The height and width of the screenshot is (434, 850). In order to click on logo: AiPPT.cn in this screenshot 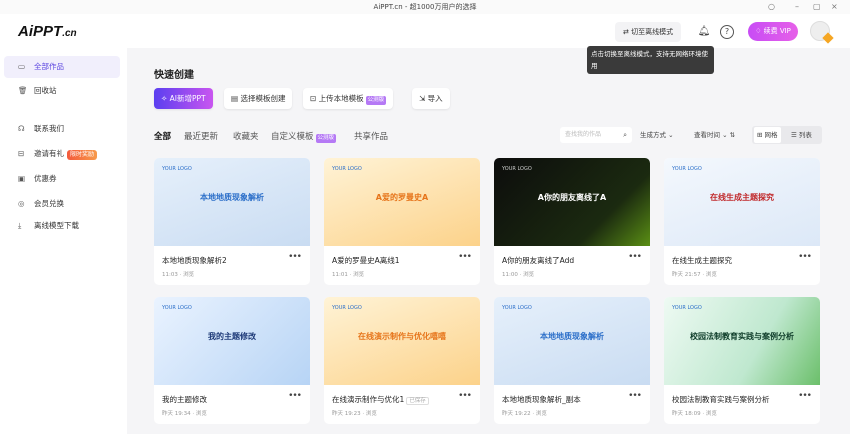, I will do `click(47, 31)`.